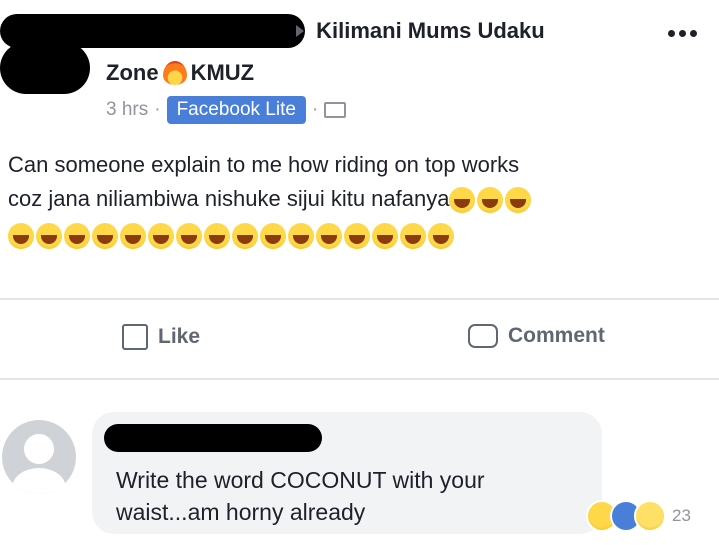 This screenshot has height=545, width=719. Describe the element at coordinates (127, 110) in the screenshot. I see `post-time: 3 hrs` at that location.